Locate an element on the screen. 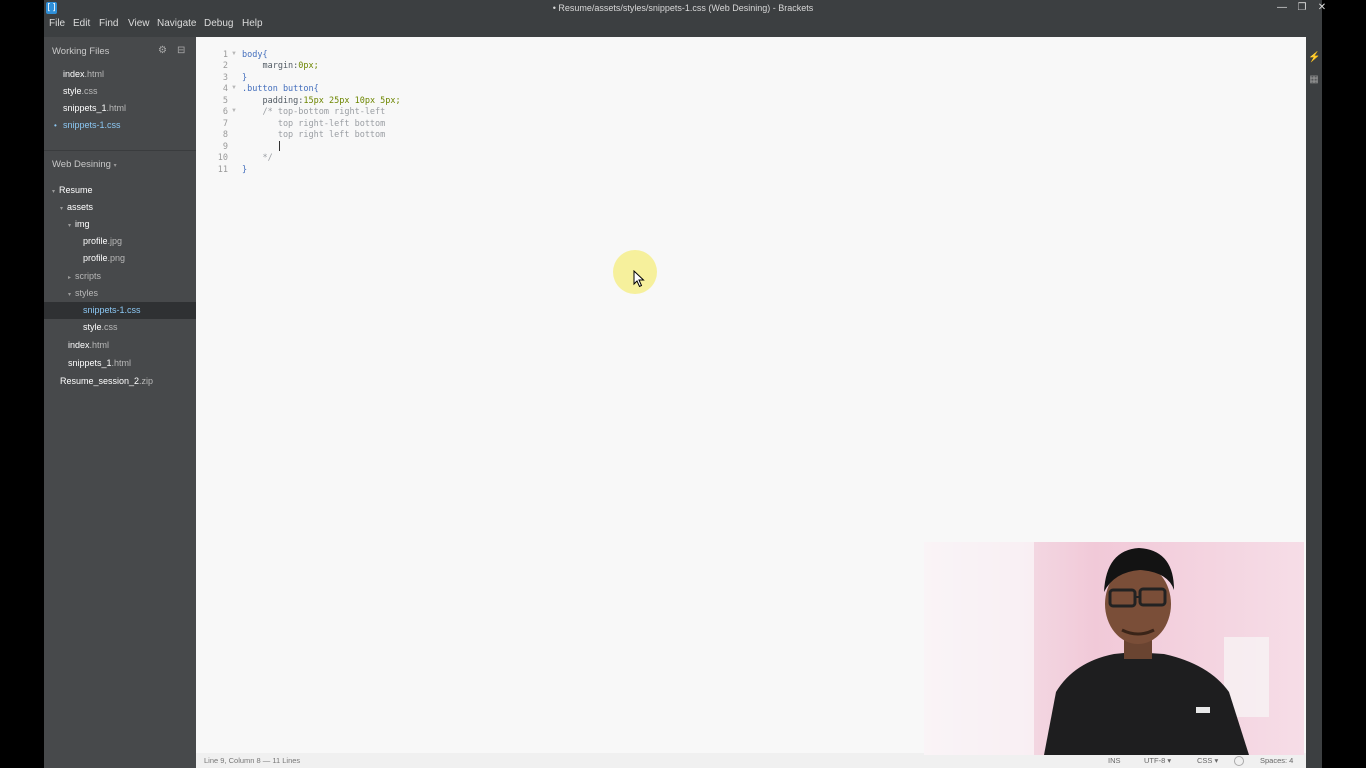 The image size is (1366, 768). menu-navigate: Navigate is located at coordinates (176, 23).